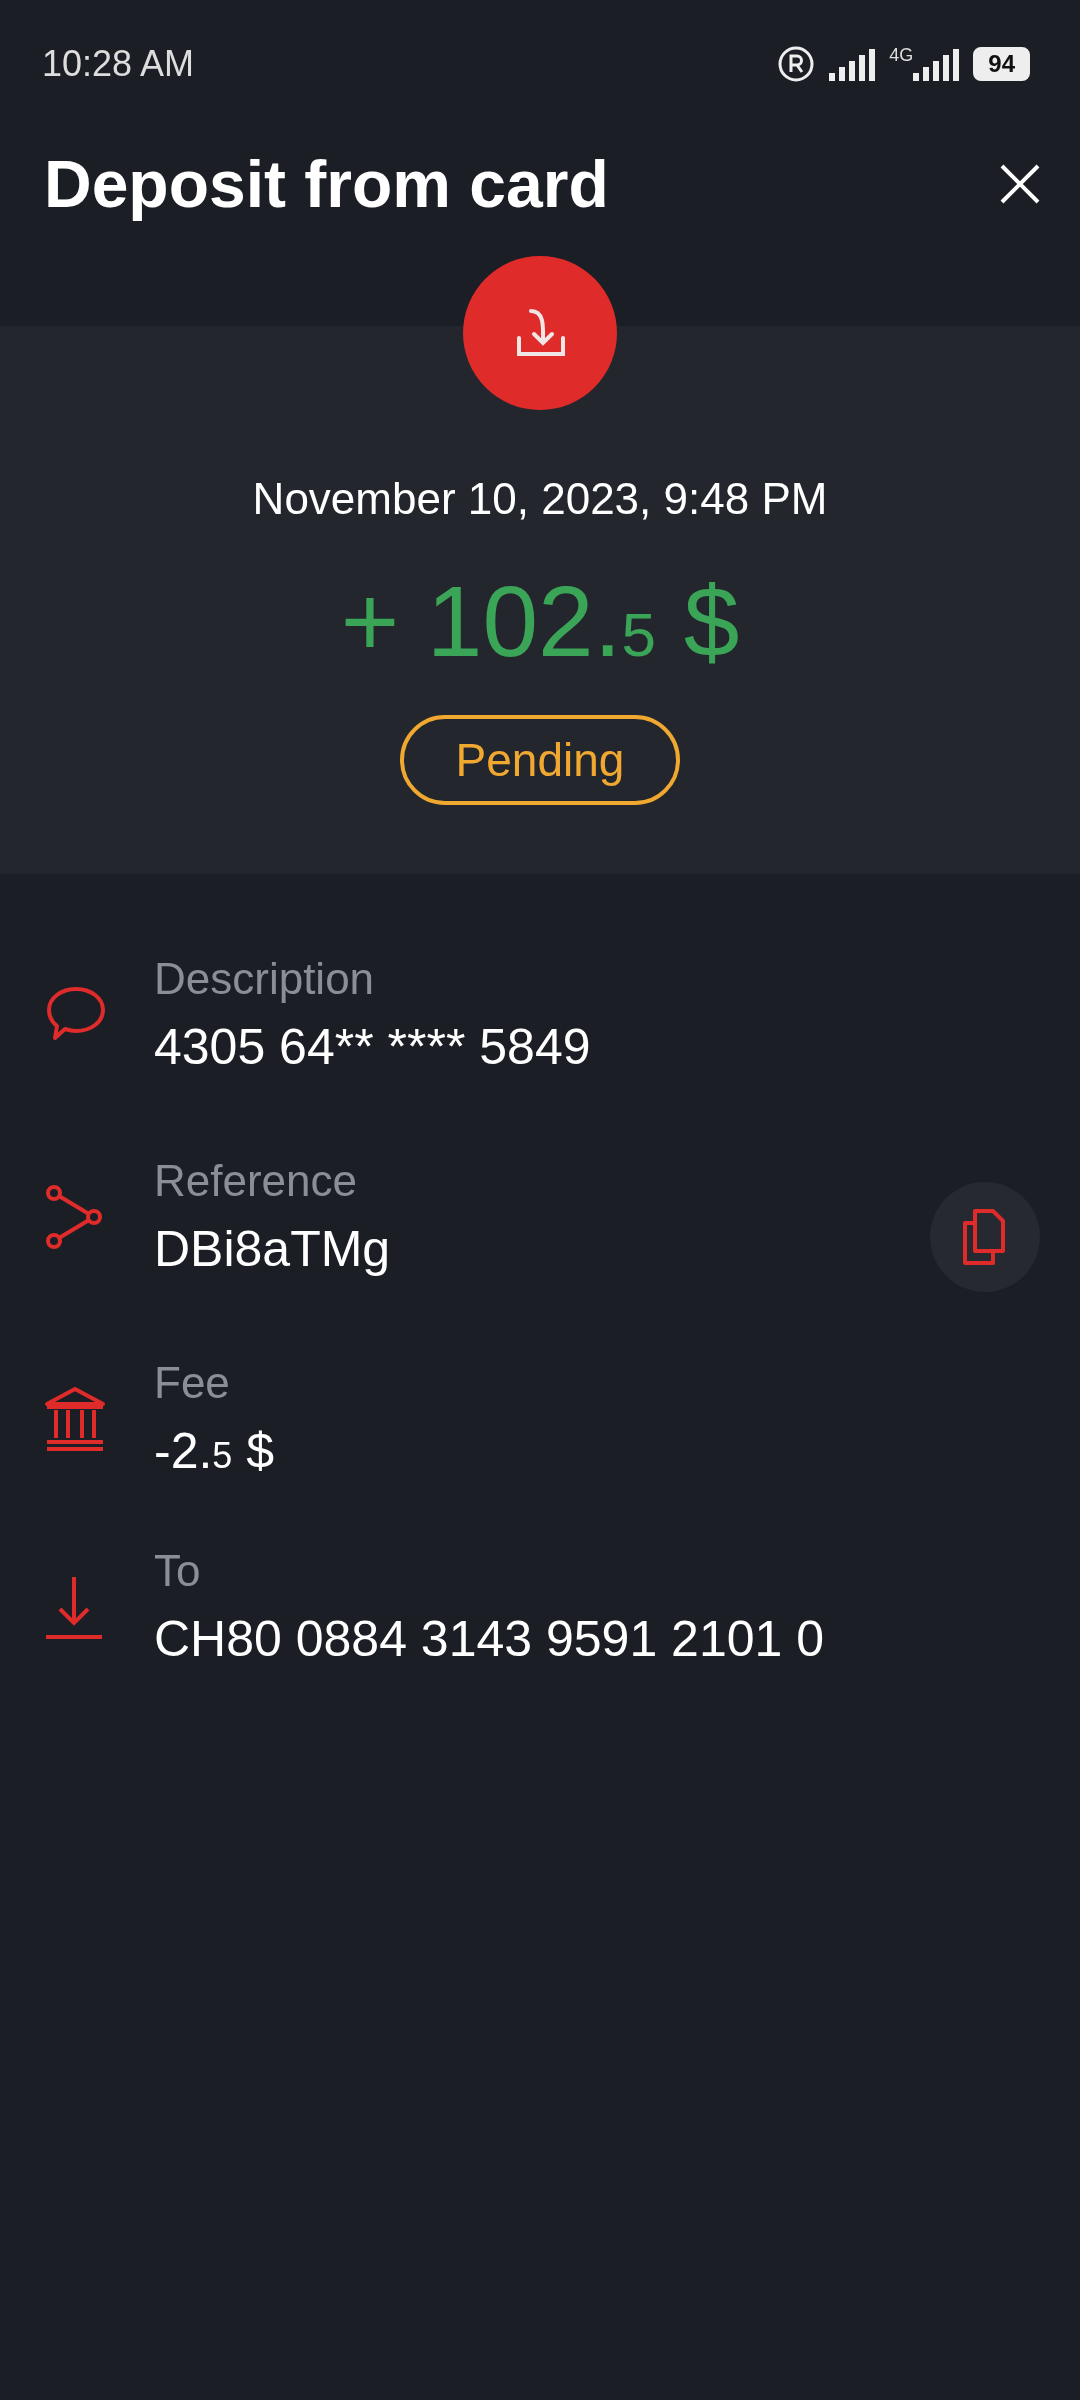 The height and width of the screenshot is (2400, 1080). I want to click on transaction-amount: + 102.5 $, so click(540, 621).